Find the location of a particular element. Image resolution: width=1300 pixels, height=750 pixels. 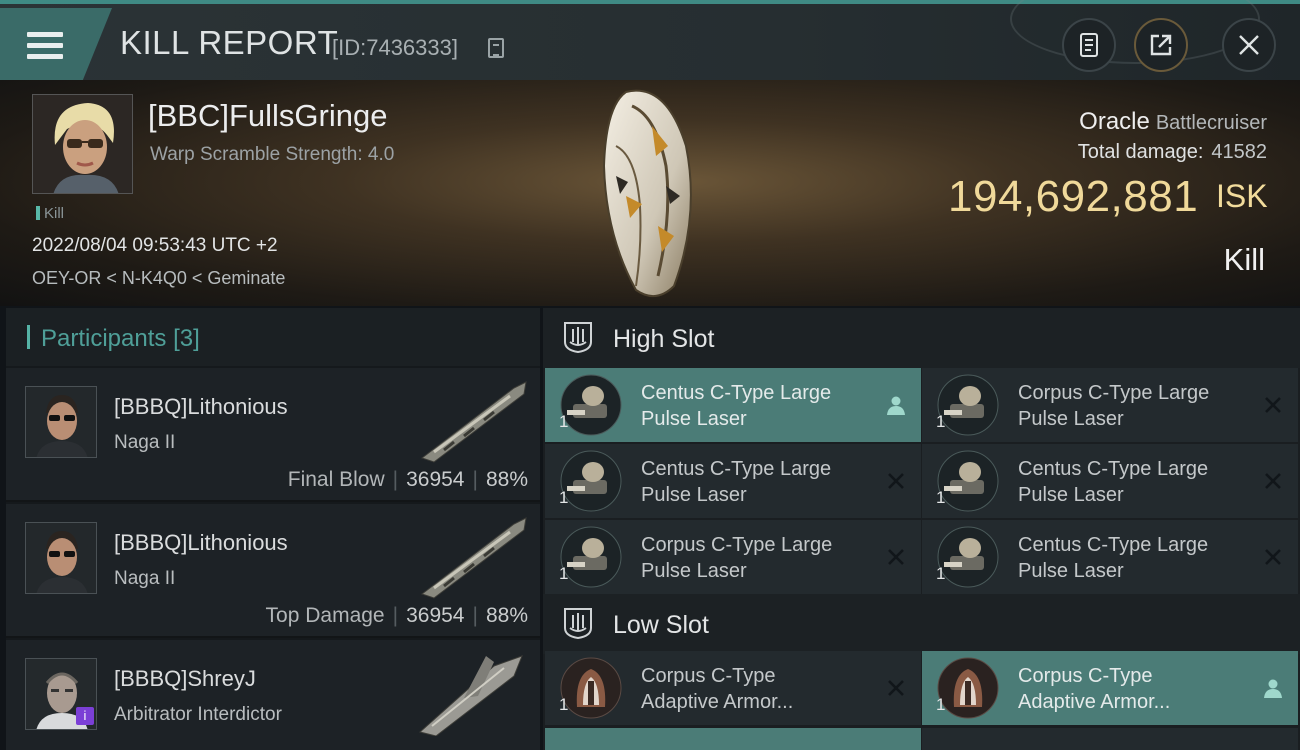

close-button is located at coordinates (1249, 45).